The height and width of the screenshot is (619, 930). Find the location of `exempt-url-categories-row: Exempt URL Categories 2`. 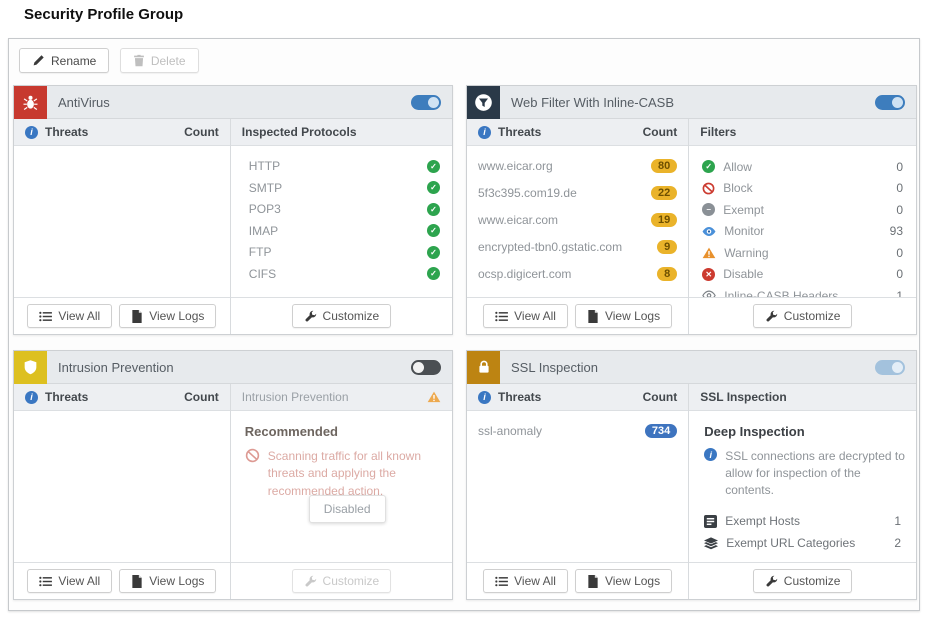

exempt-url-categories-row: Exempt URL Categories 2 is located at coordinates (802, 543).